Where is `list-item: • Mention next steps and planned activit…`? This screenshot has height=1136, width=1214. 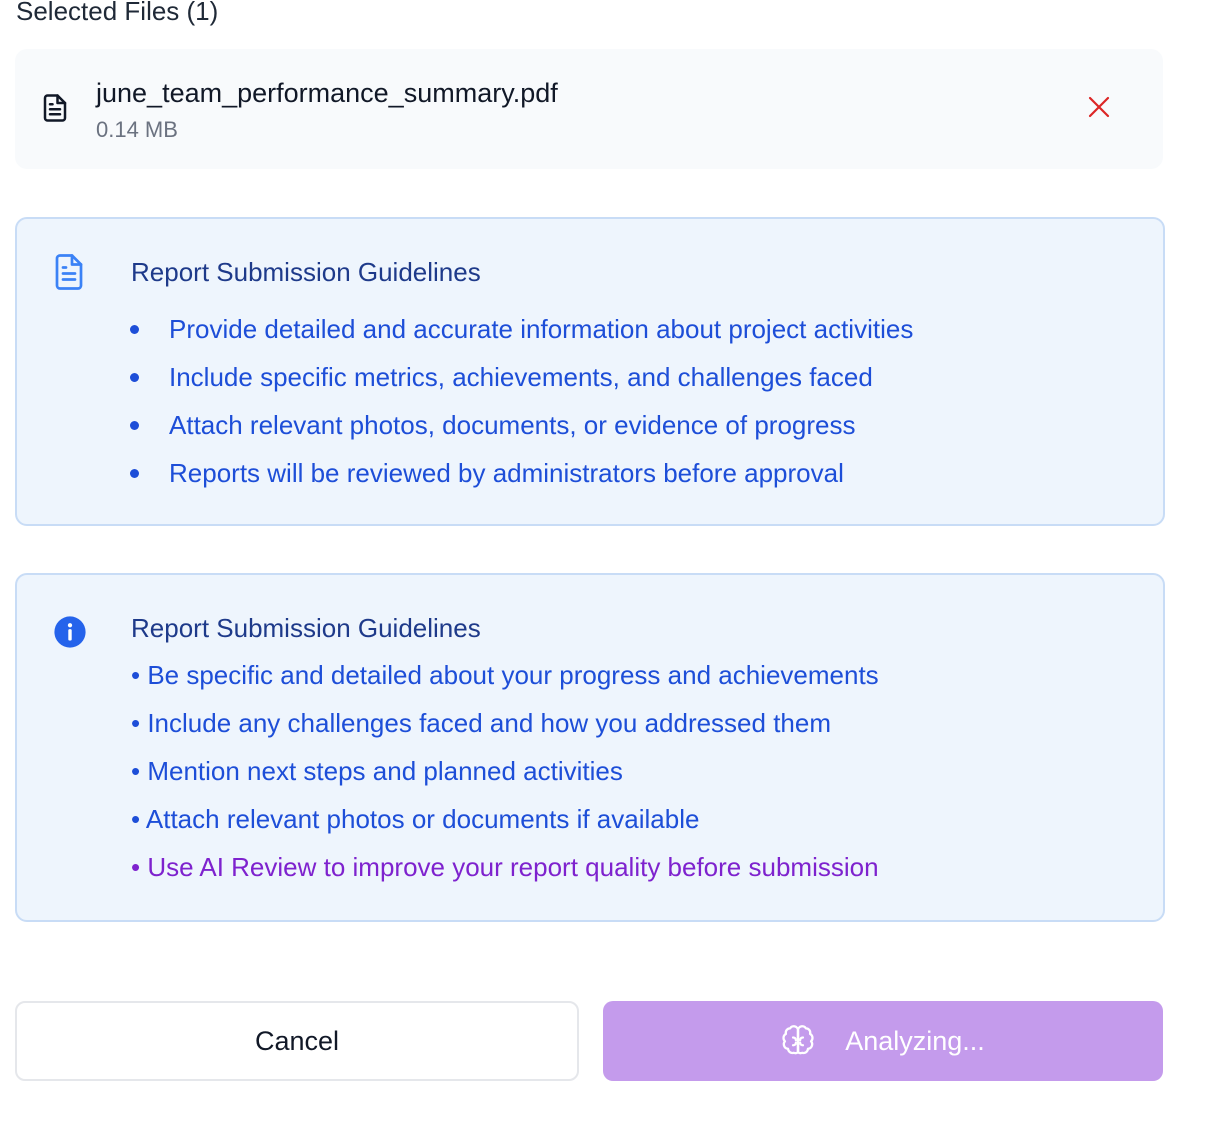
list-item: • Mention next steps and planned activit… is located at coordinates (377, 771).